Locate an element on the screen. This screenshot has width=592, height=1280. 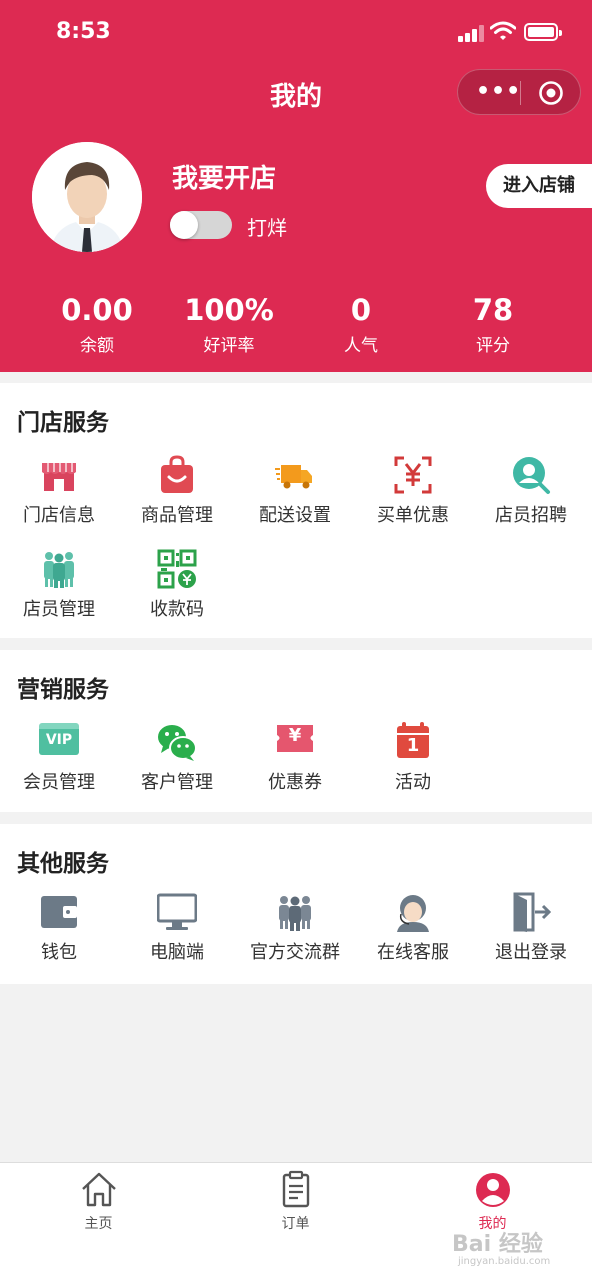
service-label: 电脑端 is located at coordinates (177, 952).